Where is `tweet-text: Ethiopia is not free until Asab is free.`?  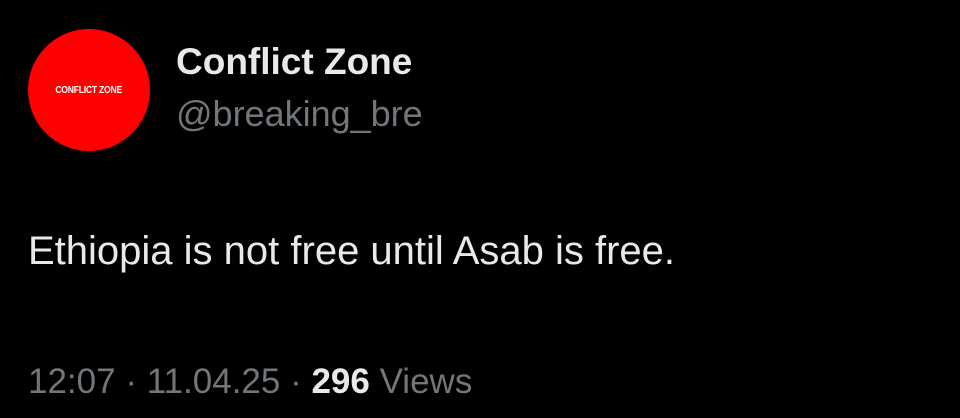
tweet-text: Ethiopia is not free until Asab is free. is located at coordinates (352, 251).